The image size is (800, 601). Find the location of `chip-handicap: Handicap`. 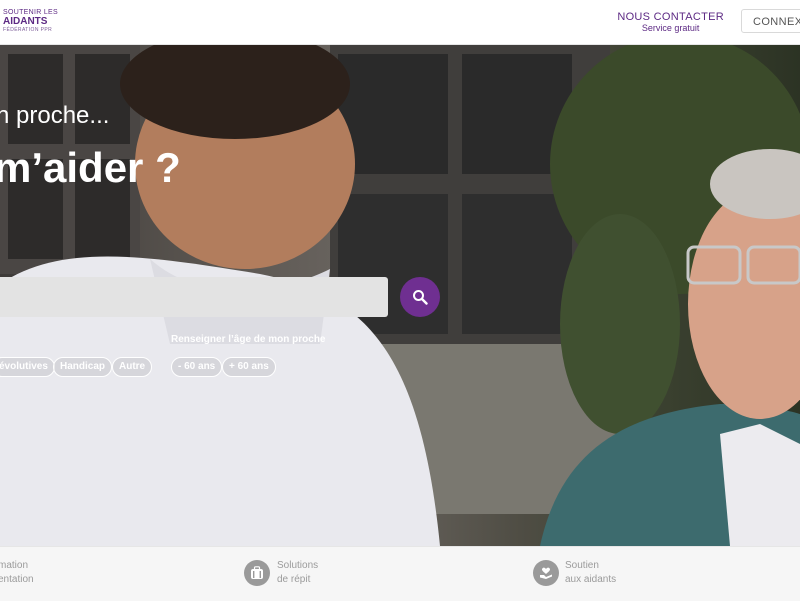

chip-handicap: Handicap is located at coordinates (83, 367).